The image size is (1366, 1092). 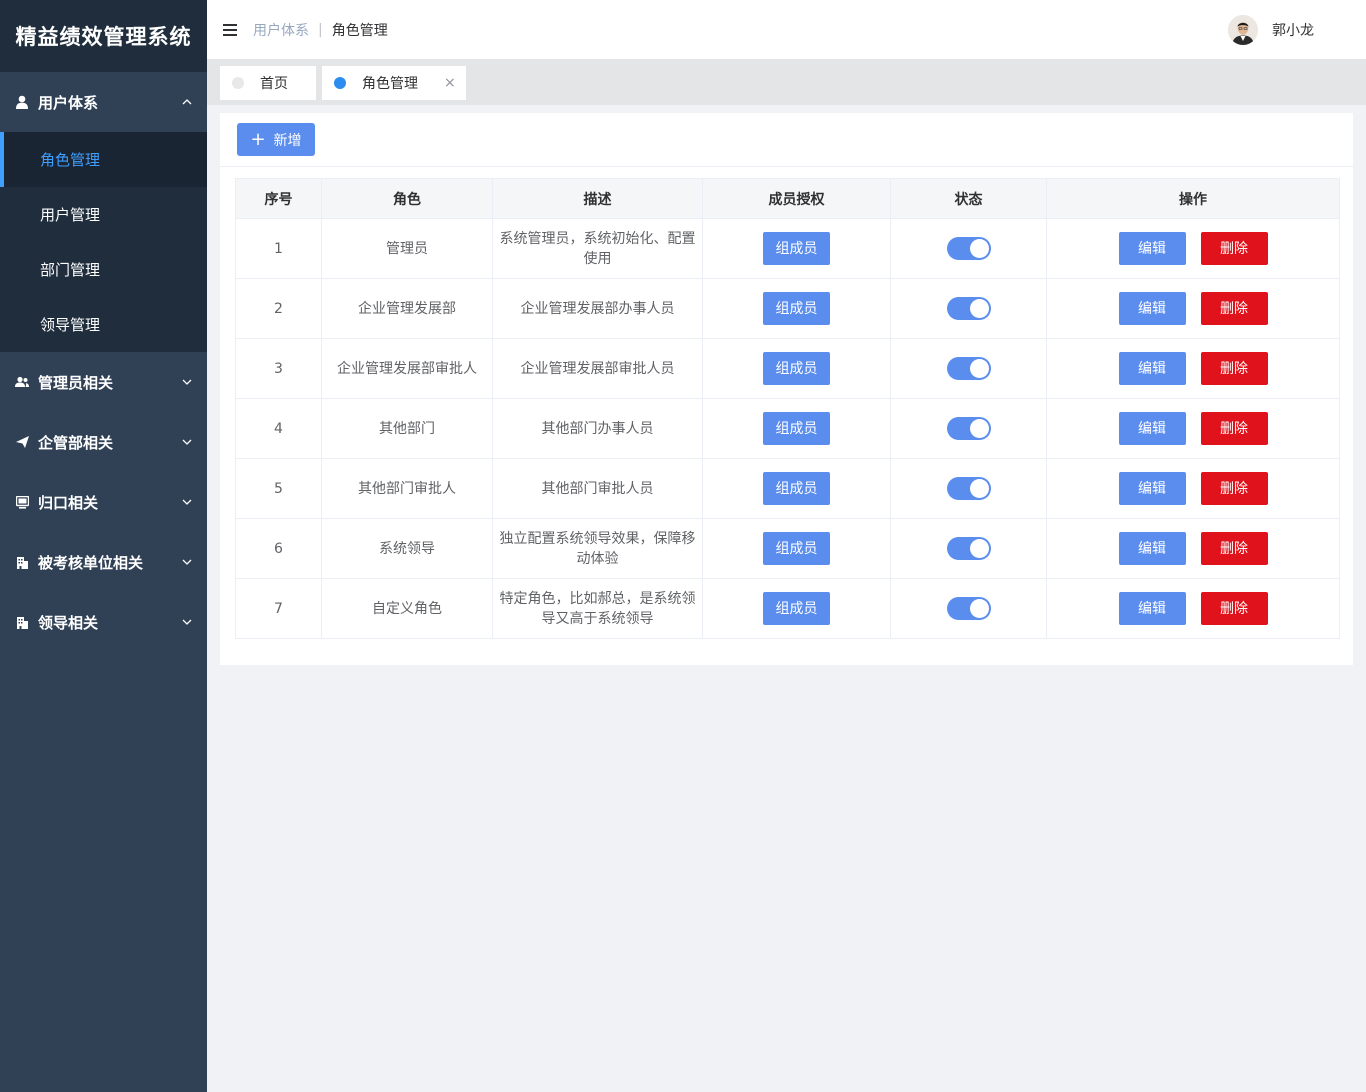 I want to click on sidebar-item-department-management: 部门管理, so click(x=103, y=269).